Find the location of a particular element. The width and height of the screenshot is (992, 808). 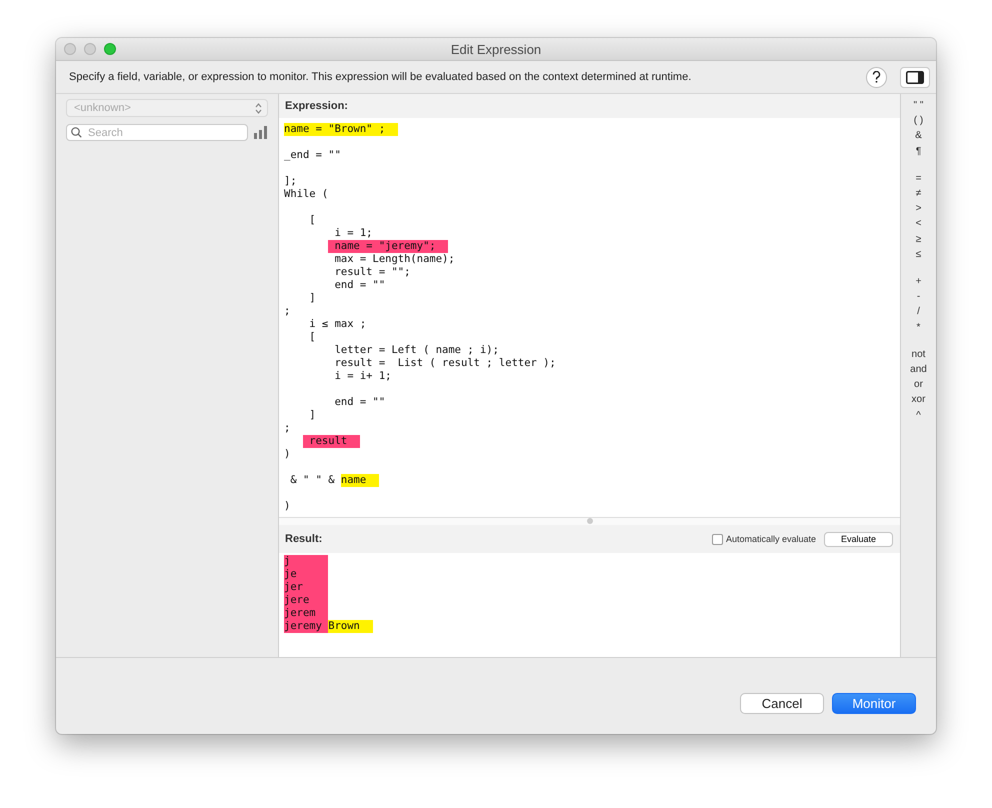

operator-button: / is located at coordinates (918, 312).